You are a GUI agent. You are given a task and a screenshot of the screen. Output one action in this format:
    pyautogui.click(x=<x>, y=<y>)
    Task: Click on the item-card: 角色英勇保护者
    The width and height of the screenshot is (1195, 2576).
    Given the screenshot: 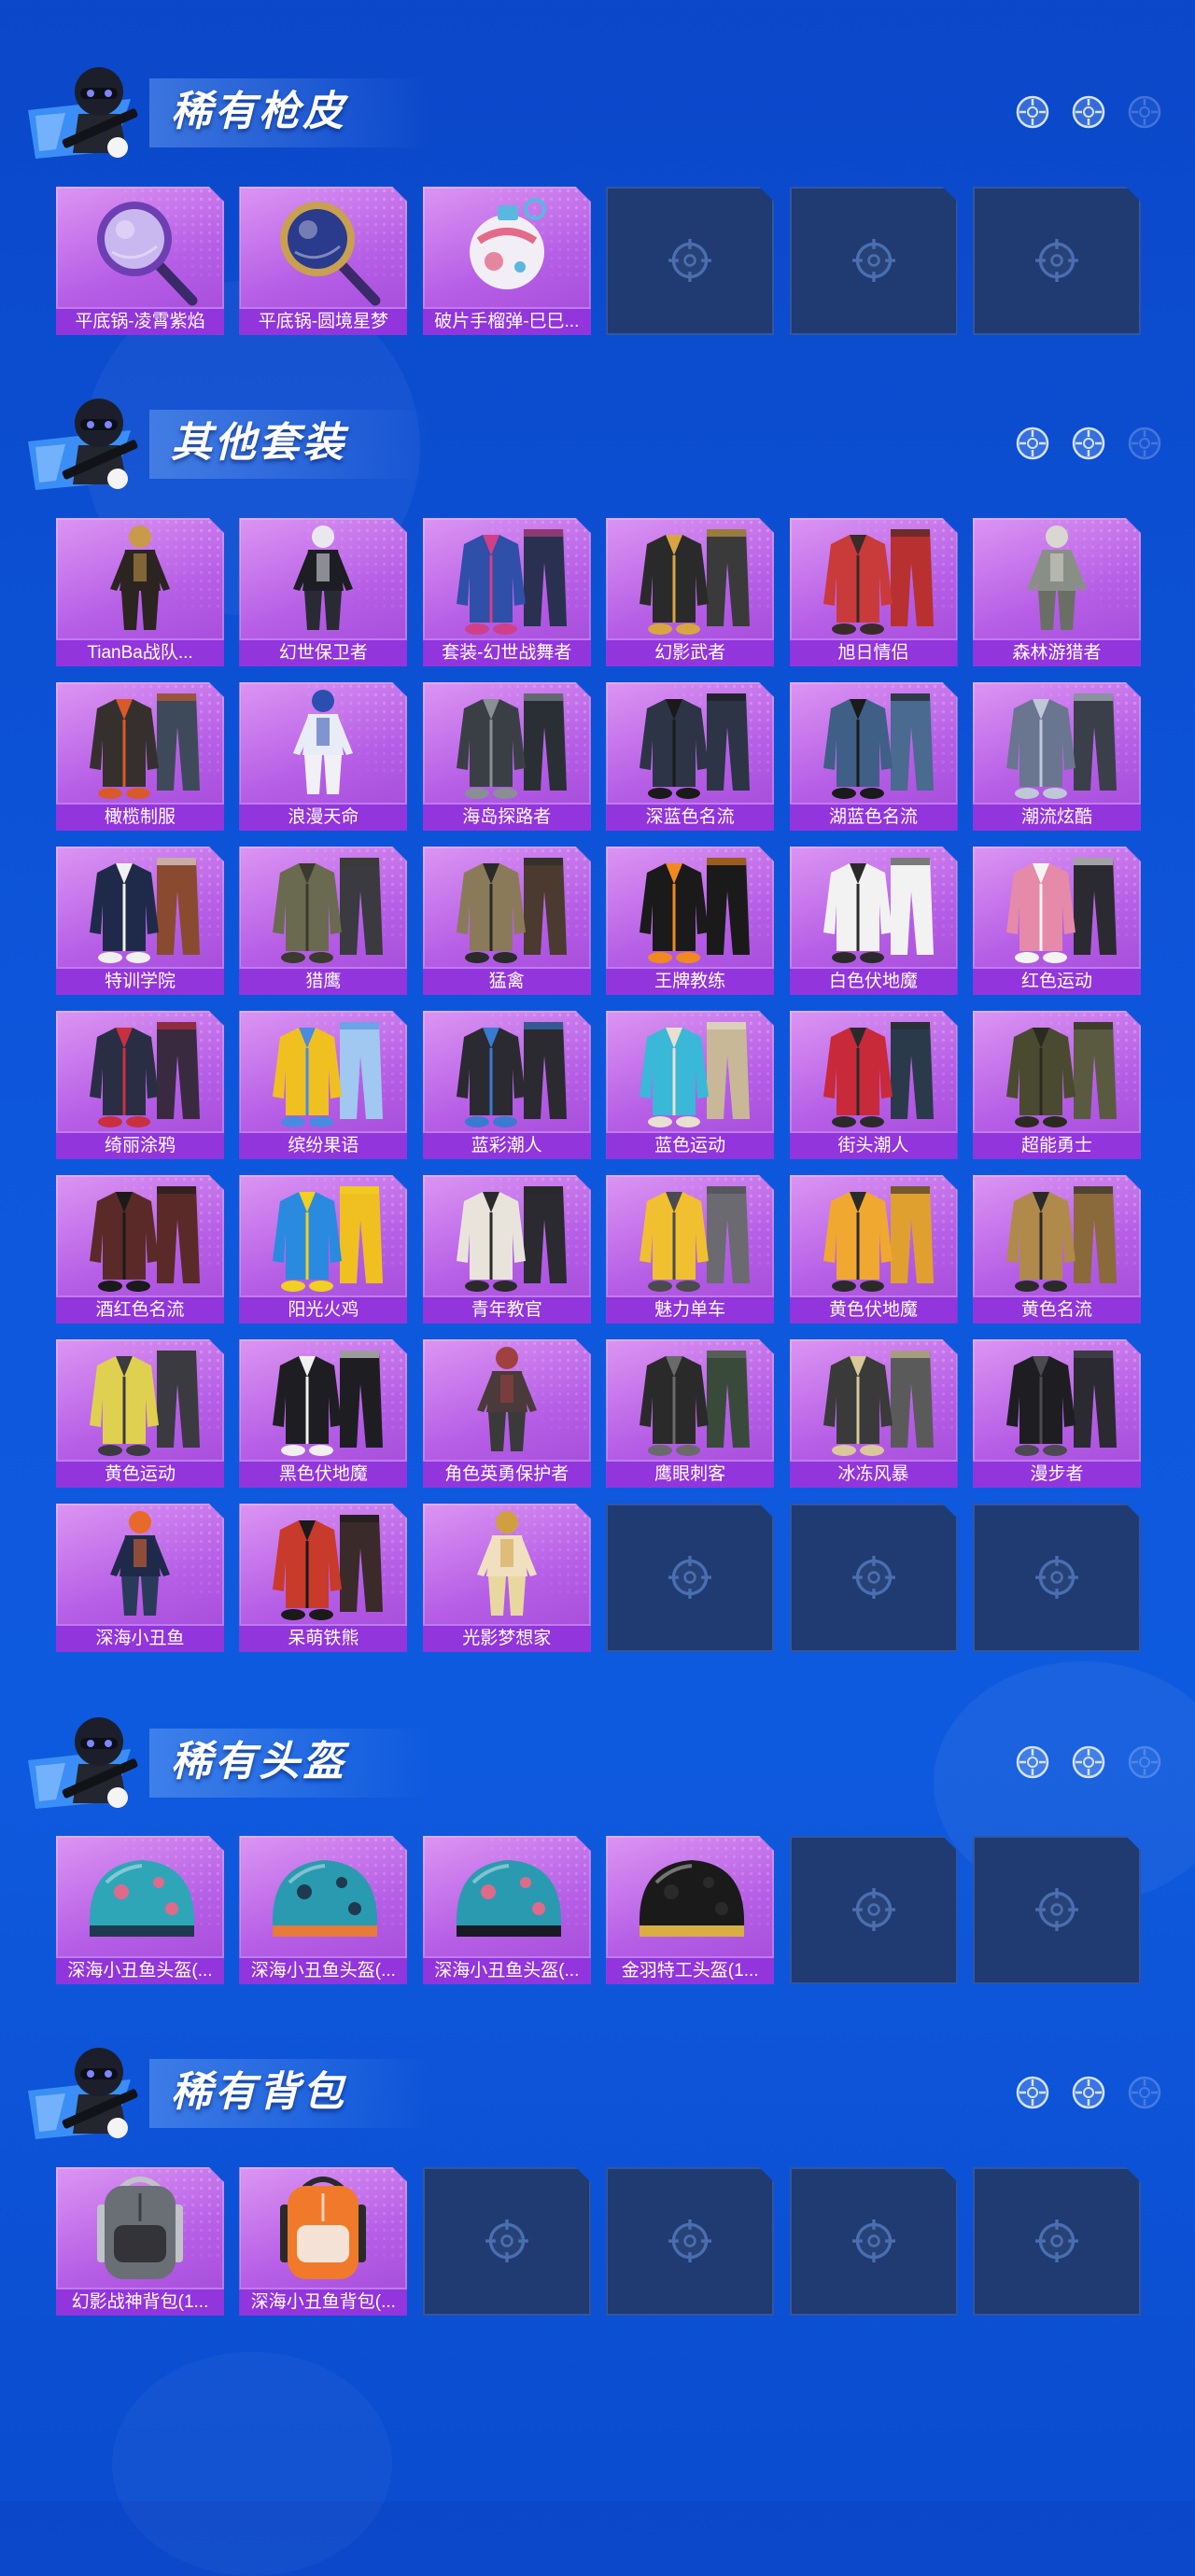 What is the action you would take?
    pyautogui.click(x=507, y=1413)
    